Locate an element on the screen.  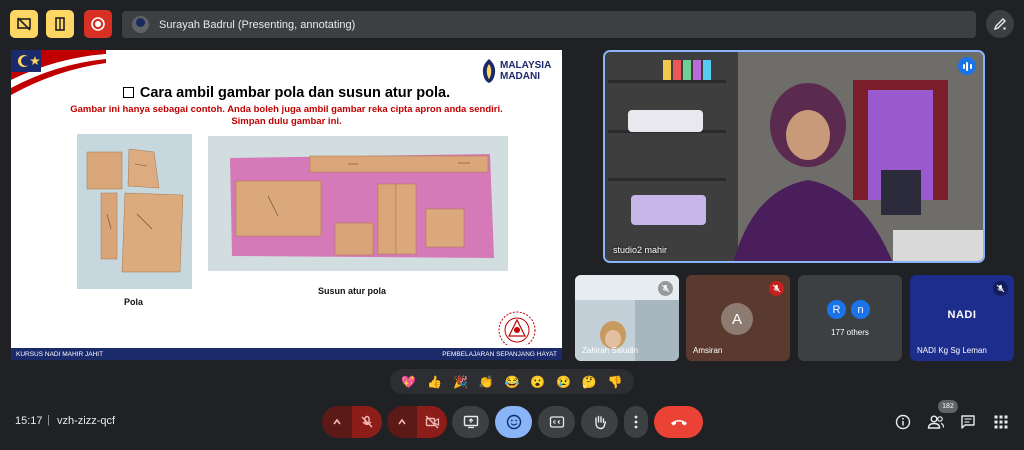
malaysia-madani-logo: MALAYSIA MADANI is located at coordinates (519, 71).